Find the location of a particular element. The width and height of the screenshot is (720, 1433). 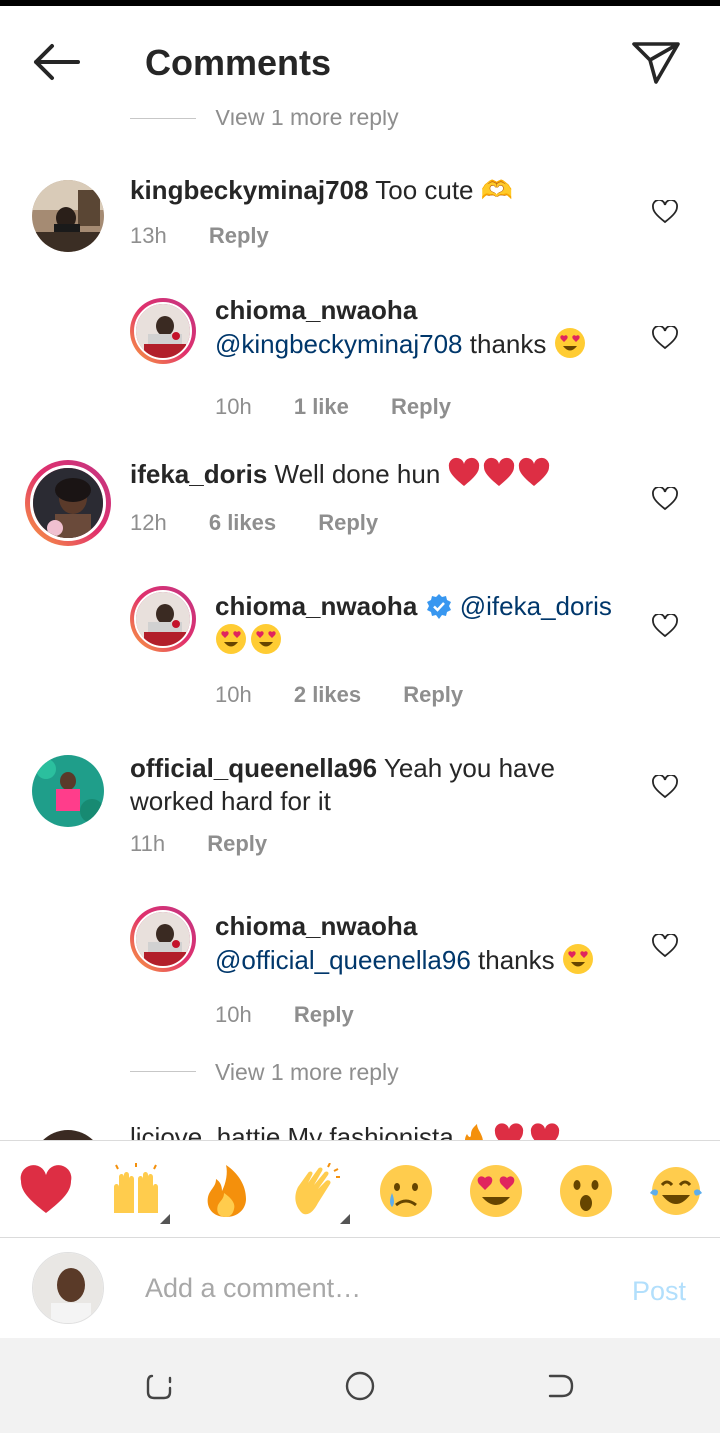

likes-count: 2 likes is located at coordinates (327, 694).